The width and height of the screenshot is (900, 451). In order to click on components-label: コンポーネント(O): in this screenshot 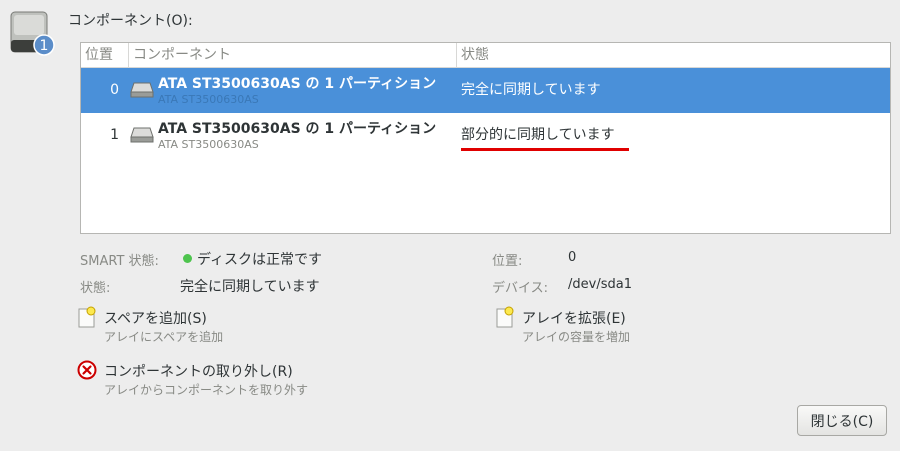, I will do `click(130, 21)`.